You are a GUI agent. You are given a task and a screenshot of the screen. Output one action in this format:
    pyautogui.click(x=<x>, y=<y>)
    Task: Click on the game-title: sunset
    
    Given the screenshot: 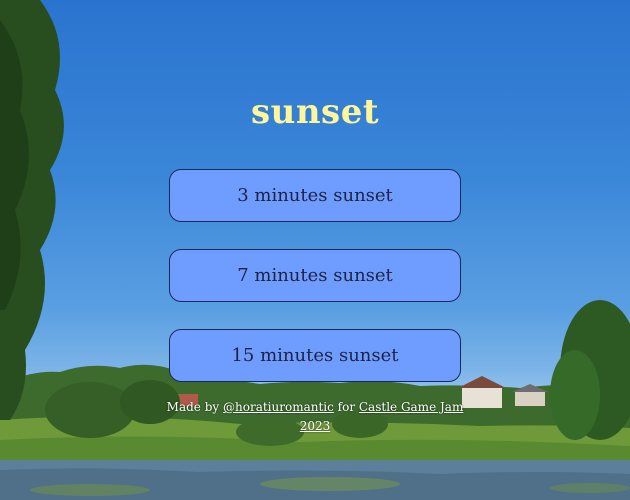 What is the action you would take?
    pyautogui.click(x=315, y=112)
    